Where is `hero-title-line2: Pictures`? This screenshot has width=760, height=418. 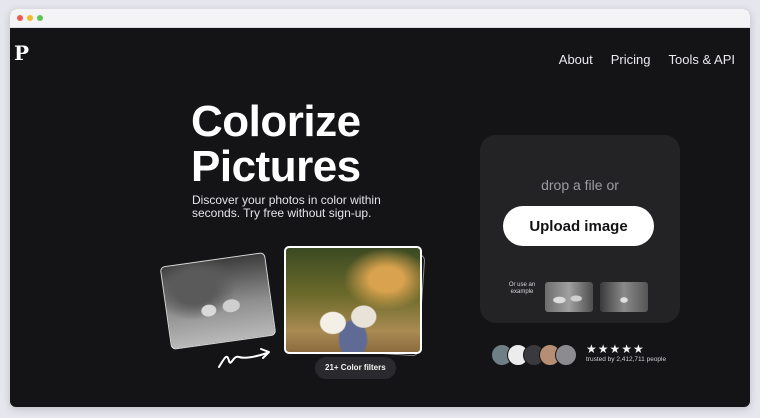
hero-title-line2: Pictures is located at coordinates (276, 166).